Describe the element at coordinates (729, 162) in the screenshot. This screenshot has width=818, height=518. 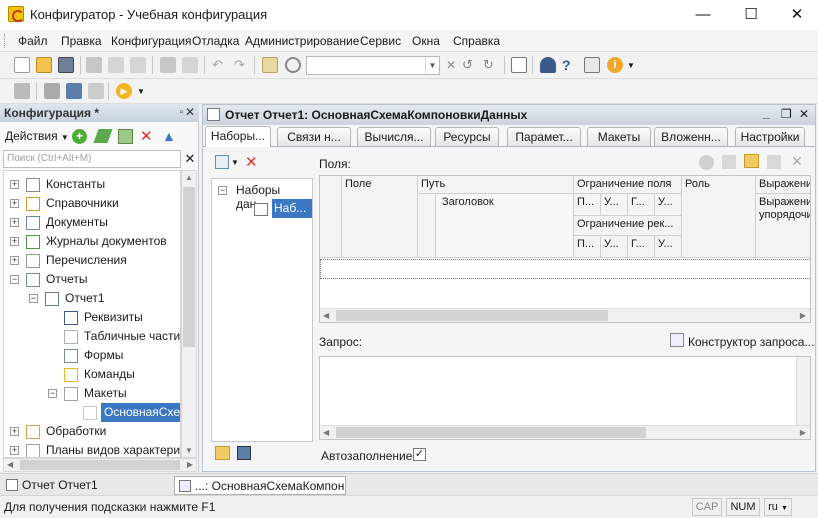
I see `copy-field-icon` at that location.